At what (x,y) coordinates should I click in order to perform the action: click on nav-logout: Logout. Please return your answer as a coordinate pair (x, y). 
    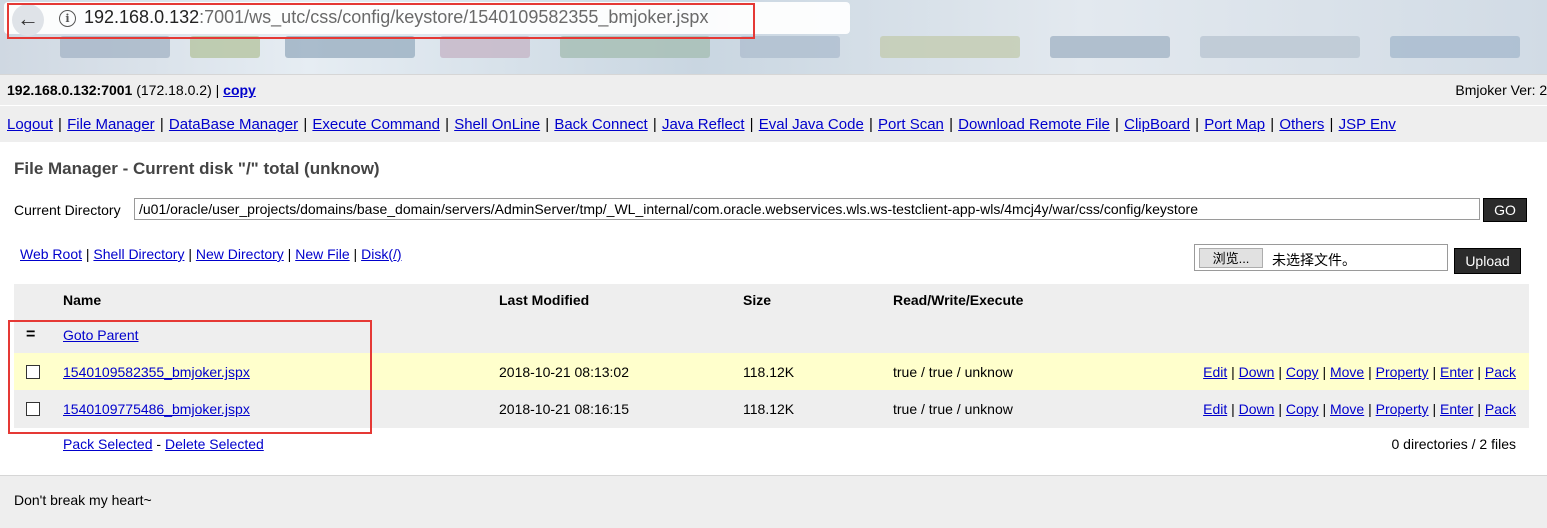
    Looking at the image, I should click on (30, 124).